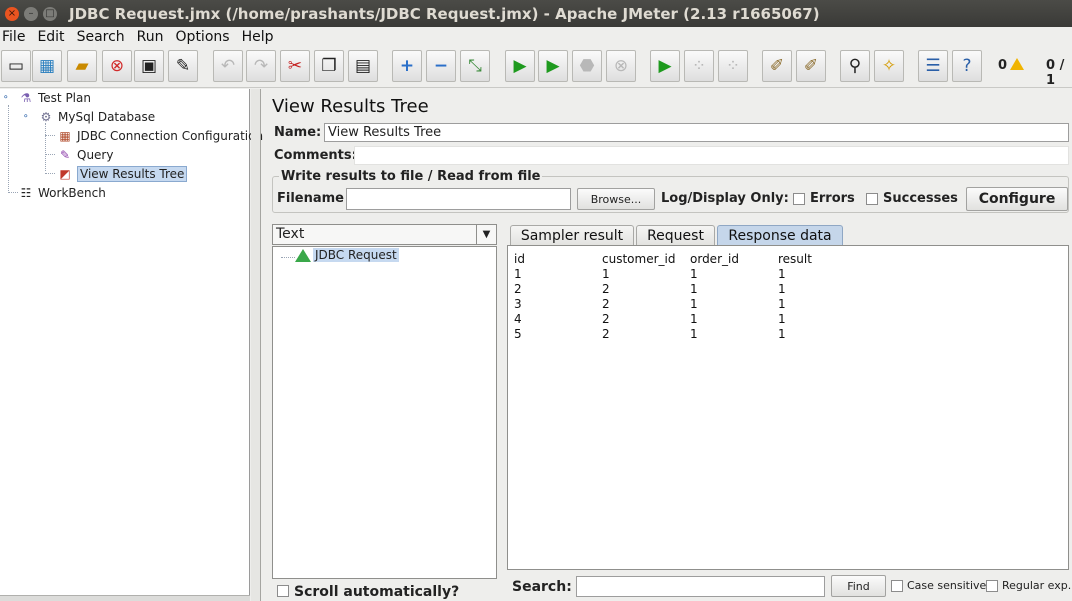 This screenshot has height=601, width=1072. Describe the element at coordinates (356, 255) in the screenshot. I see `result-item-jdbc-request: JDBC Request` at that location.